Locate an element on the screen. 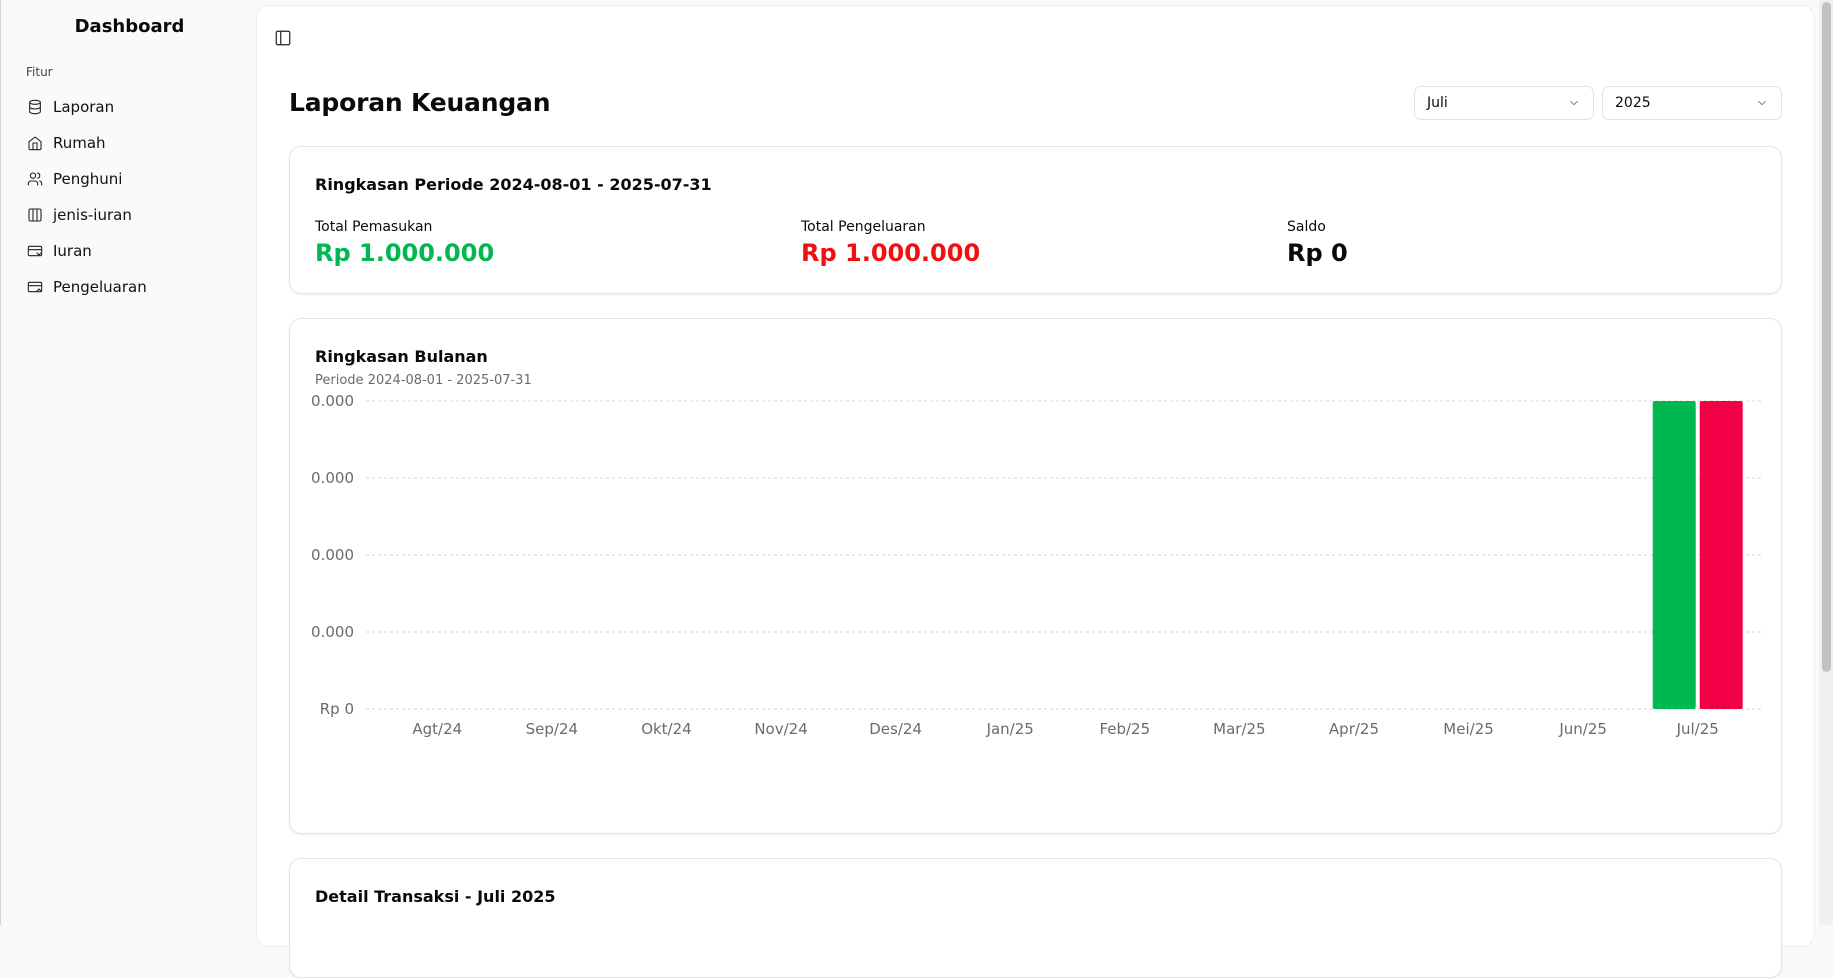 The image size is (1833, 978). x-tick-label: Apr/25 is located at coordinates (1354, 729).